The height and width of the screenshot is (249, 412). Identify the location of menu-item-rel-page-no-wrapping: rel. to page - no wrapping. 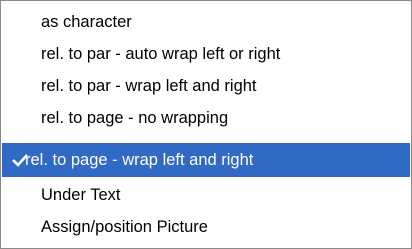
(206, 118).